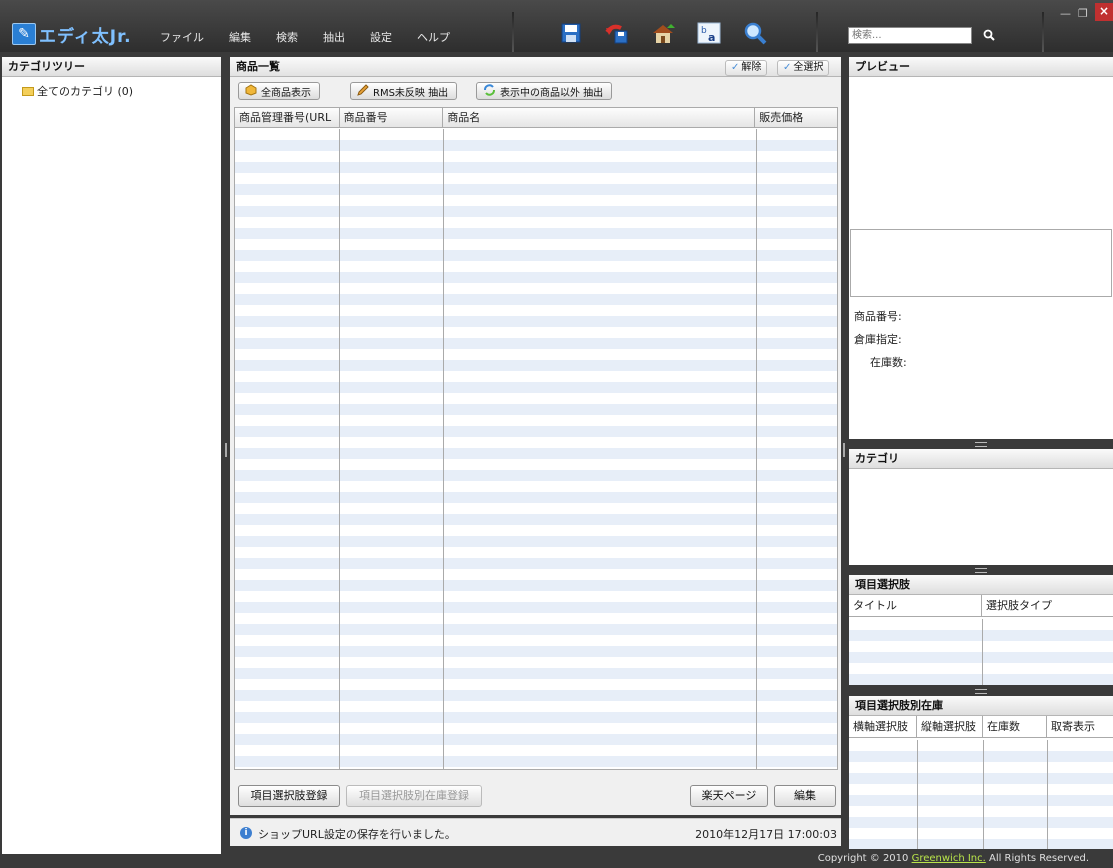 The height and width of the screenshot is (868, 1113). I want to click on stock-by-choice-panel: 項目選択肢別在庫 横軸選択肢 縦軸選択肢 在庫数 取寄表示, so click(981, 772).